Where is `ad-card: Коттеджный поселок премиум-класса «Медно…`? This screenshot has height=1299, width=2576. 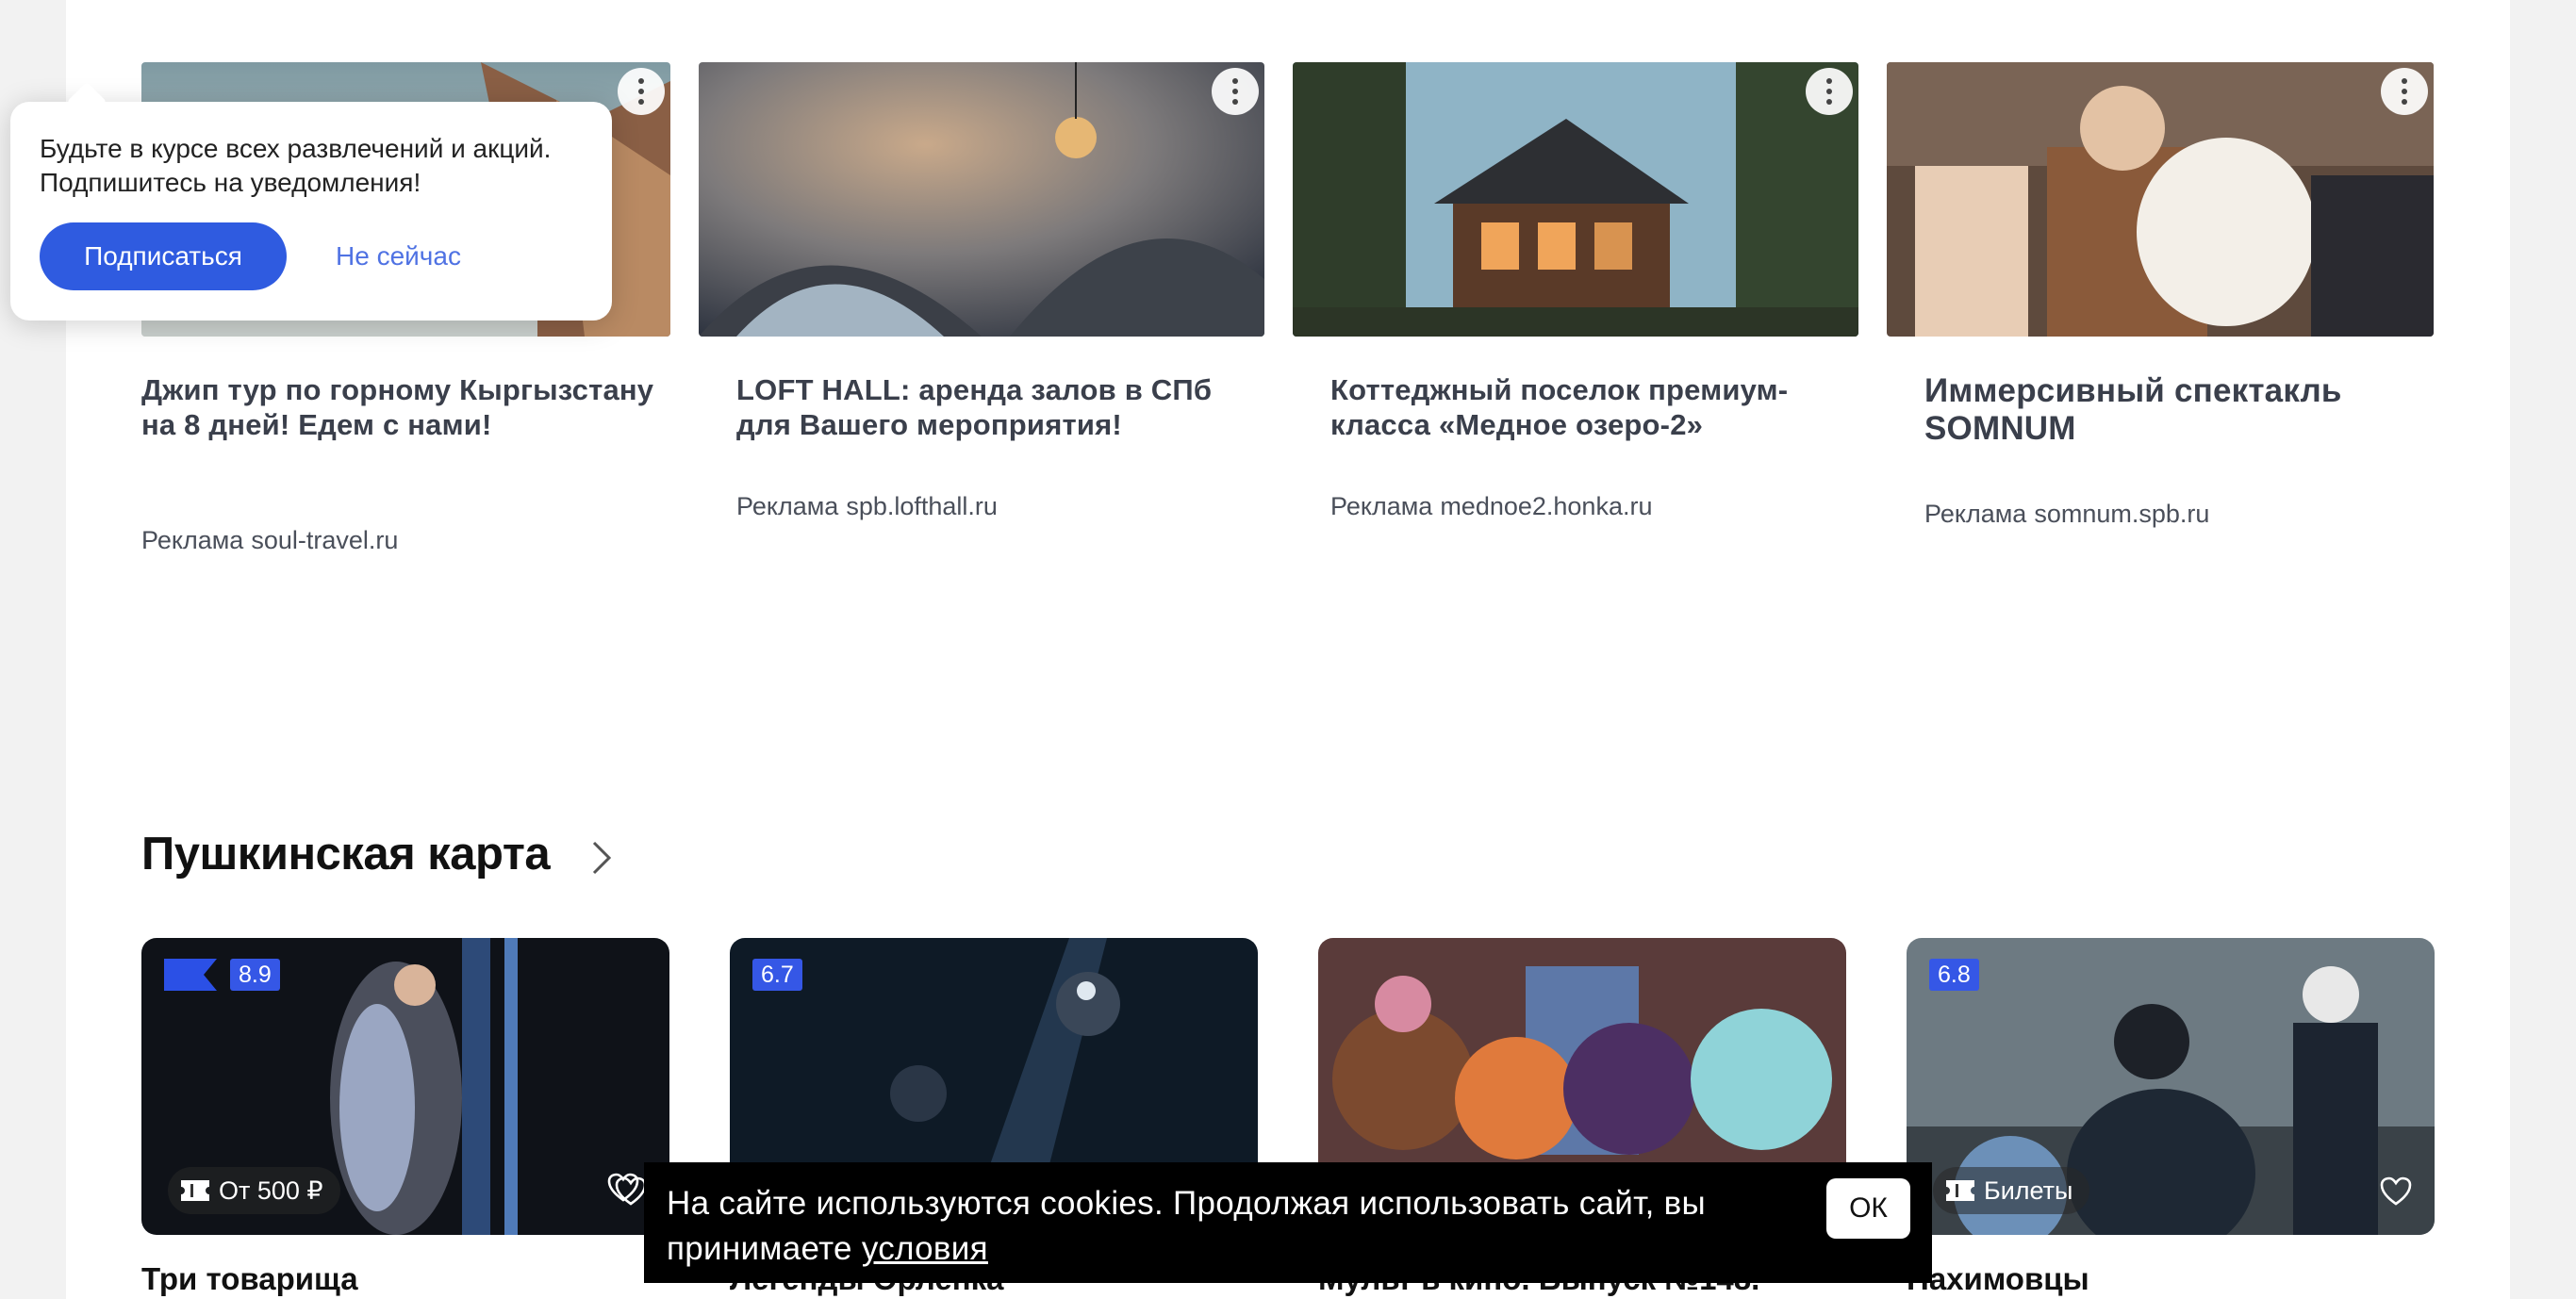 ad-card: Коттеджный поселок премиум-класса «Медно… is located at coordinates (1575, 291).